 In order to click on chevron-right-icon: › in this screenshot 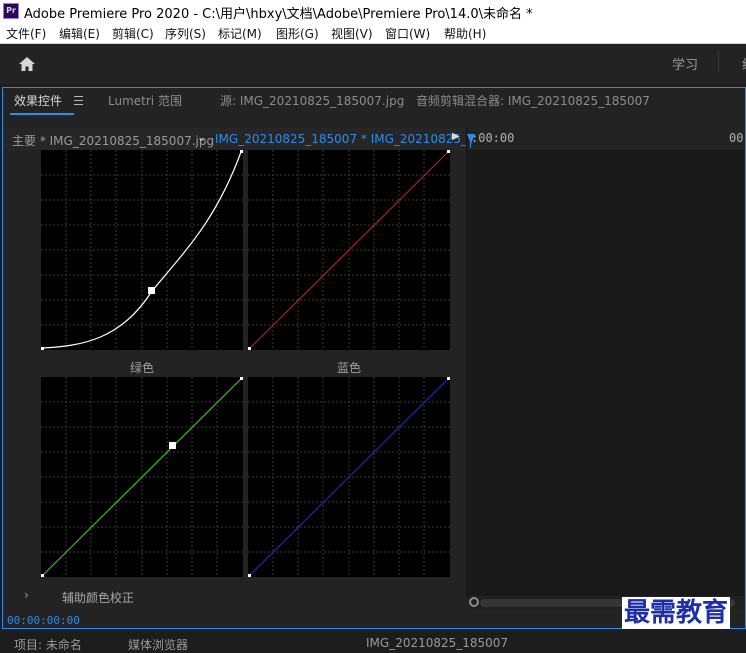, I will do `click(26, 595)`.